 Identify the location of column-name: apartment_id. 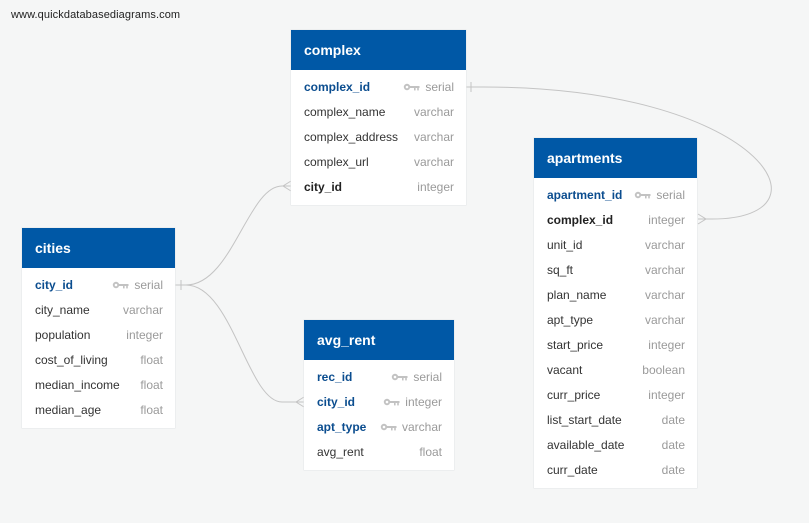
(585, 194).